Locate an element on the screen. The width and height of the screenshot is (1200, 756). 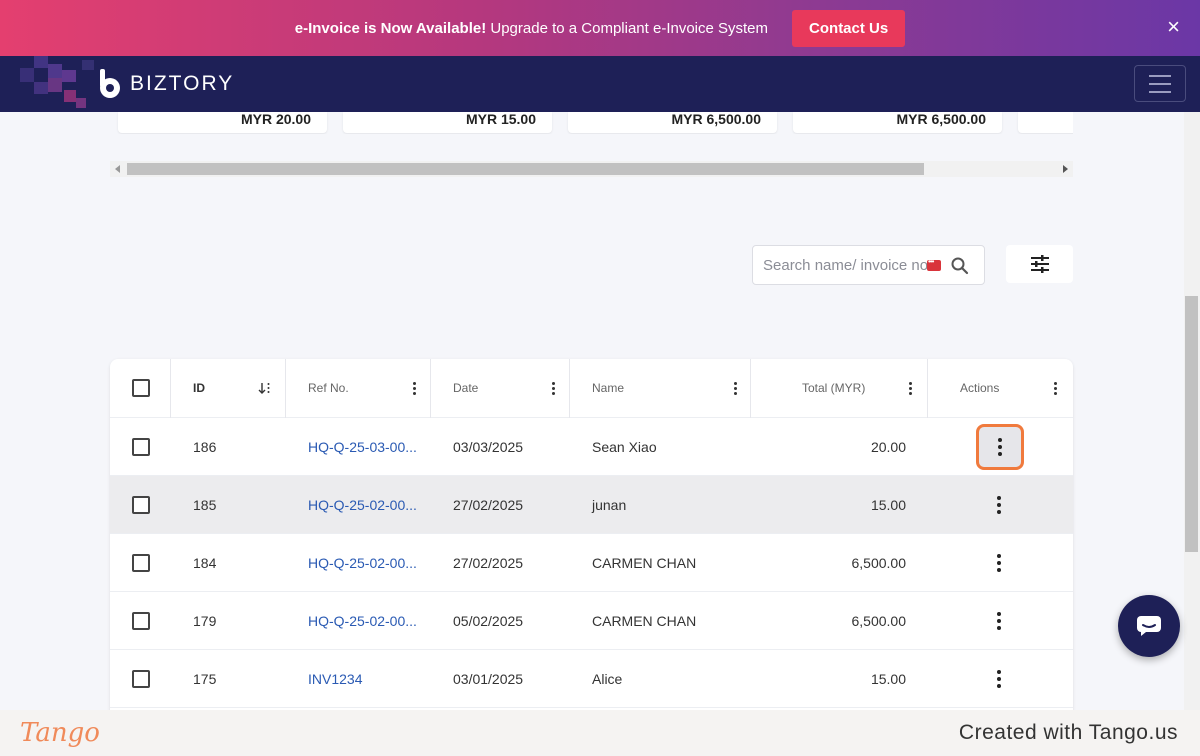
summary-card: MYR 15.00 is located at coordinates (447, 122).